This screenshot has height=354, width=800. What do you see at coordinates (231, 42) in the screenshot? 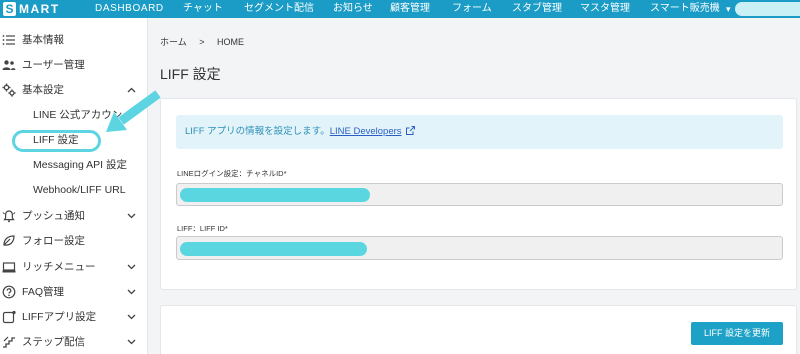
I see `breadcrumb-current: HOME` at bounding box center [231, 42].